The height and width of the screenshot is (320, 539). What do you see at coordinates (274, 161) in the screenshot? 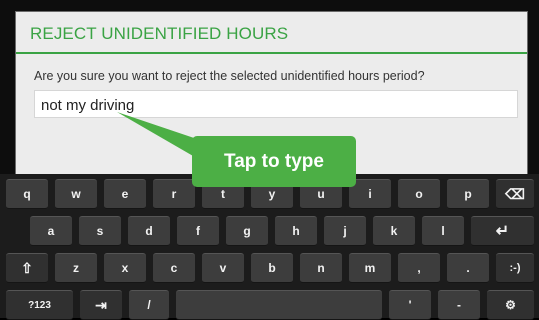
I see `tap-to-type-callout: Tap to type` at bounding box center [274, 161].